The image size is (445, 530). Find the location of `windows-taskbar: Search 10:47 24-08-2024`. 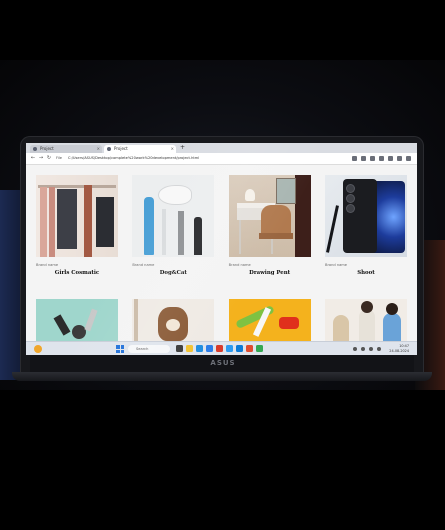

windows-taskbar: Search 10:47 24-08-2024 is located at coordinates (221, 348).